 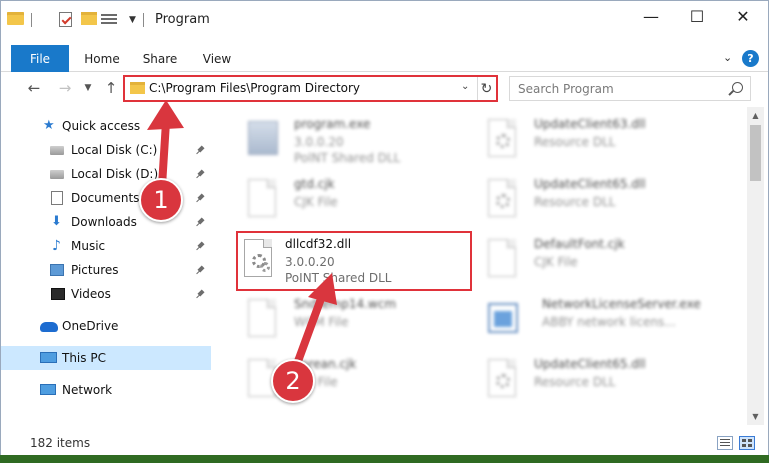 I want to click on sidebar-item-label: This PC, so click(x=84, y=358).